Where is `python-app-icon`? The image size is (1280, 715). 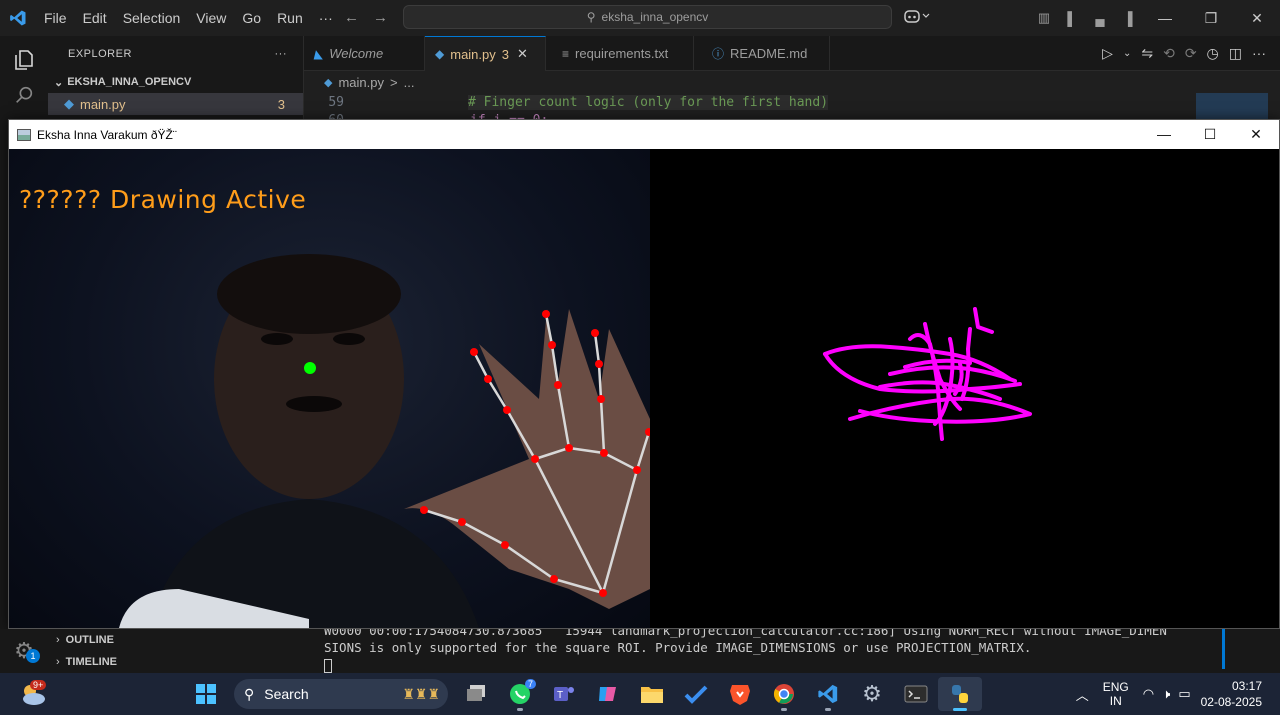 python-app-icon is located at coordinates (960, 694).